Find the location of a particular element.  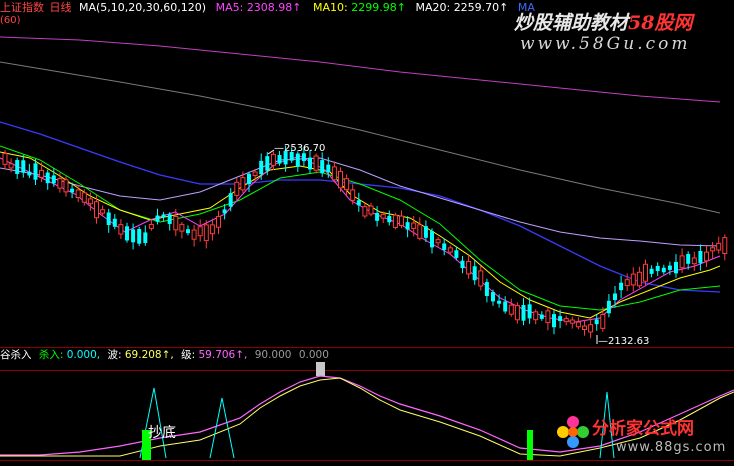

indicator-line2-label: 波: is located at coordinates (114, 355).